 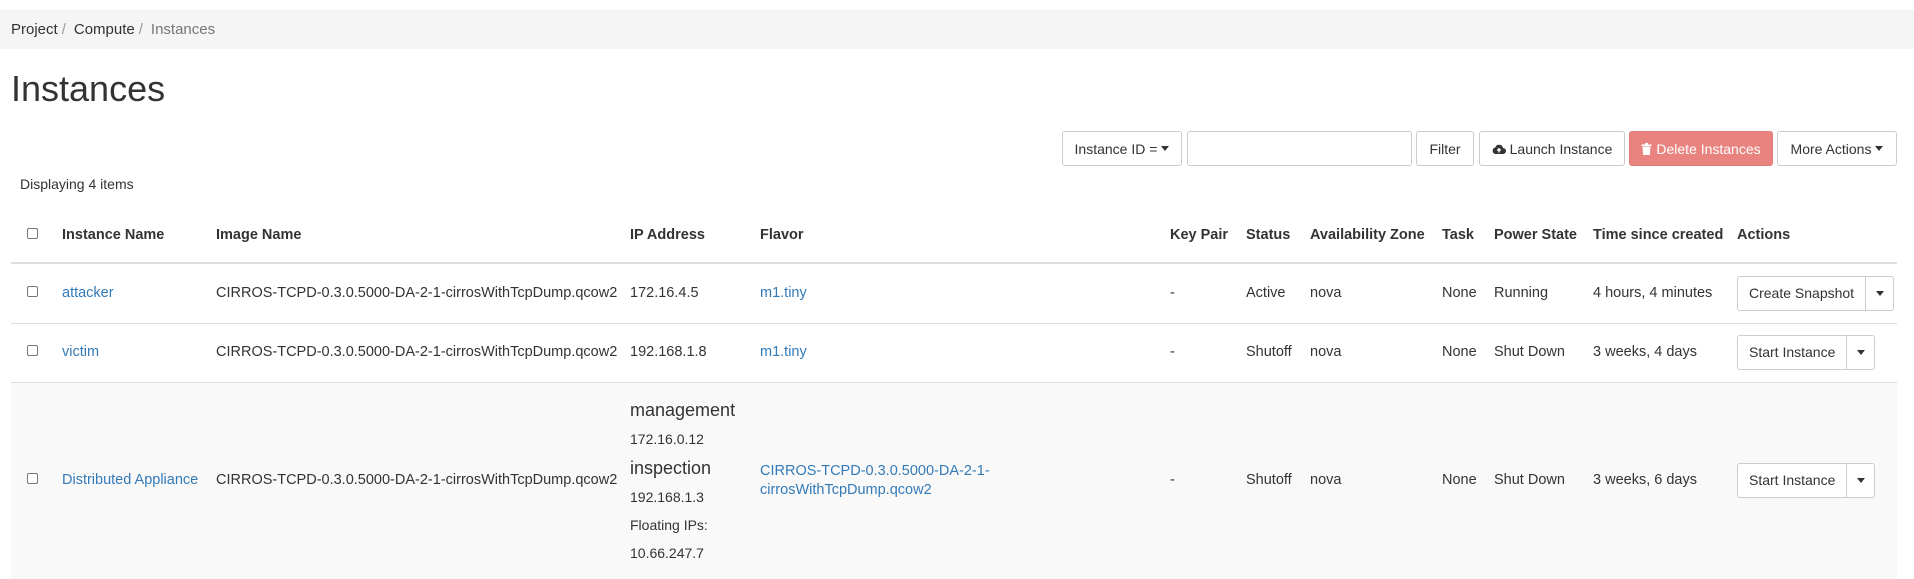 What do you see at coordinates (1831, 148) in the screenshot?
I see `more-actions-label: More Actions` at bounding box center [1831, 148].